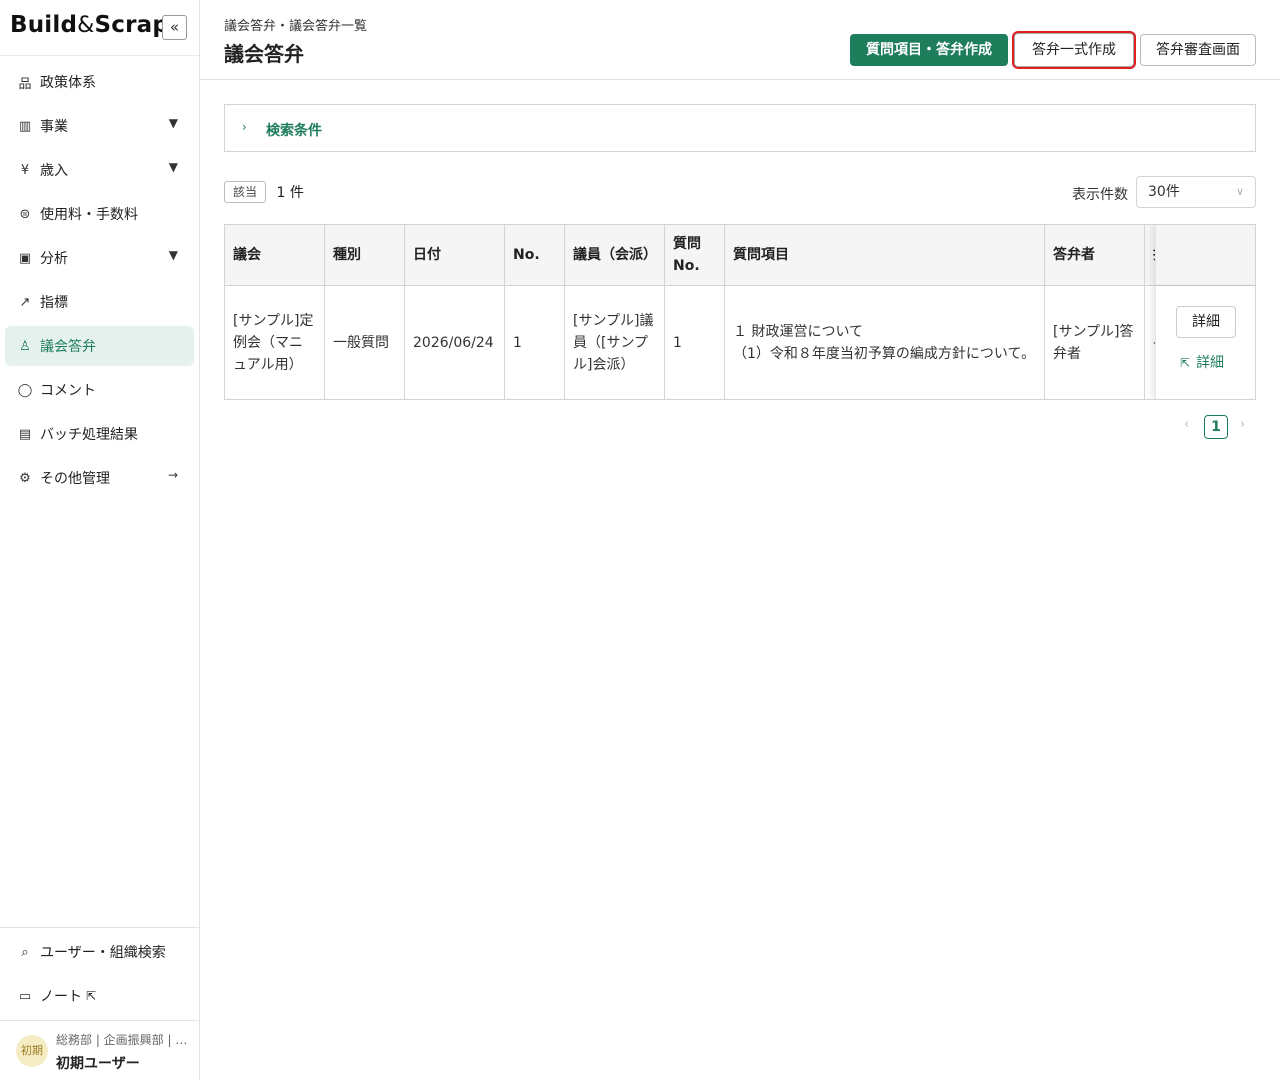 Image resolution: width=1280 pixels, height=1080 pixels. What do you see at coordinates (89, 215) in the screenshot?
I see `sidebar-item-label: 使用料・手数料` at bounding box center [89, 215].